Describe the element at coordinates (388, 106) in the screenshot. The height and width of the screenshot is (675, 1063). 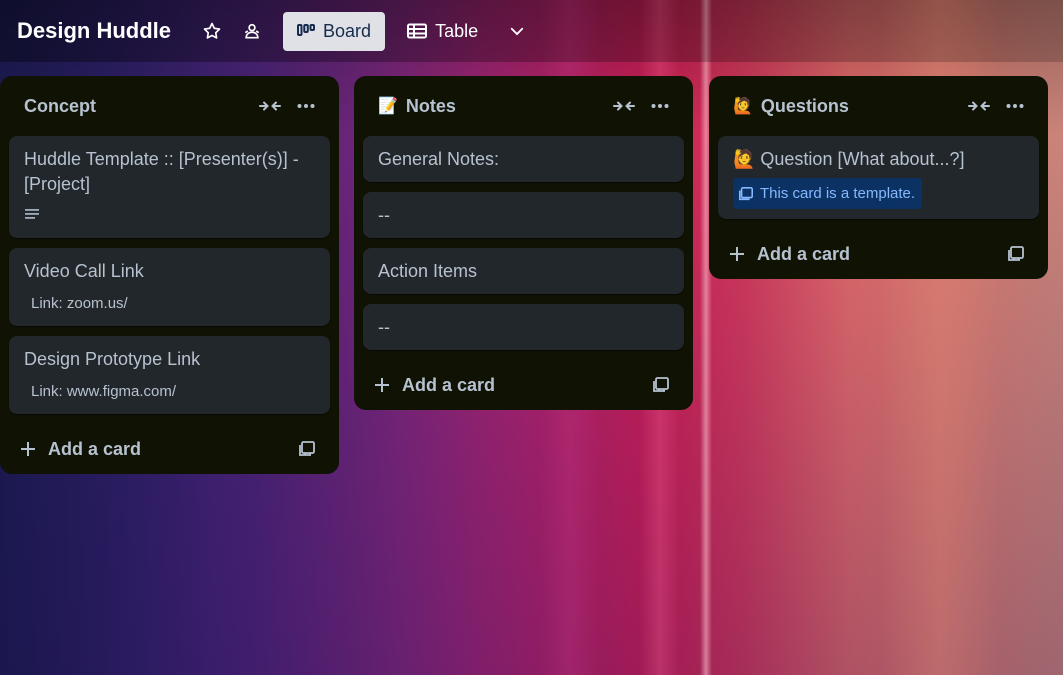
I see `memo-icon: 📝` at that location.